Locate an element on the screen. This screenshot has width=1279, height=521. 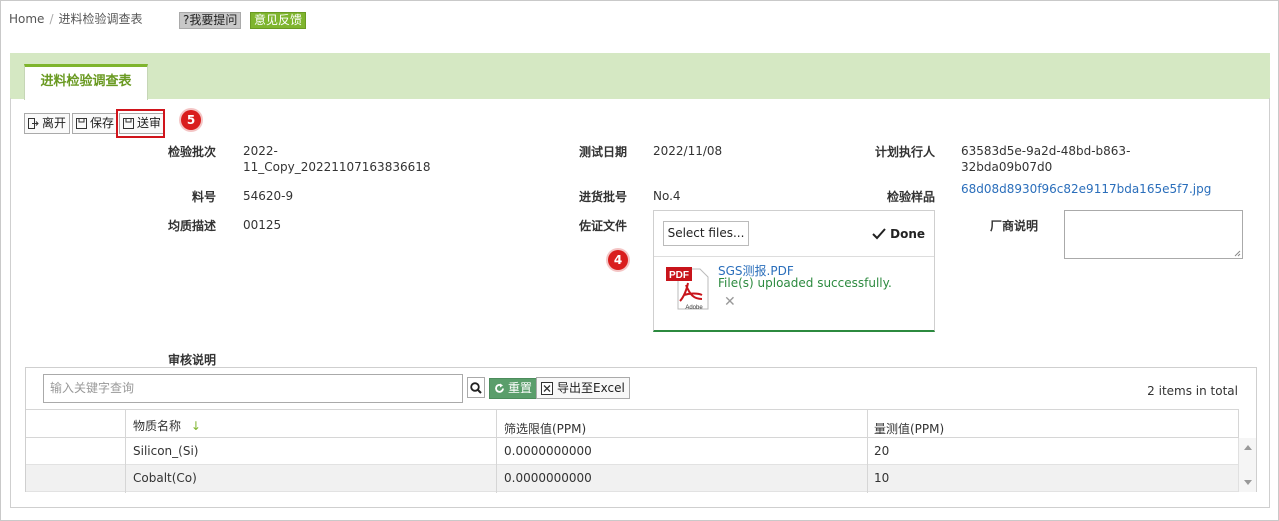
upload-status-text: File(s) uploaded successfully. is located at coordinates (805, 283).